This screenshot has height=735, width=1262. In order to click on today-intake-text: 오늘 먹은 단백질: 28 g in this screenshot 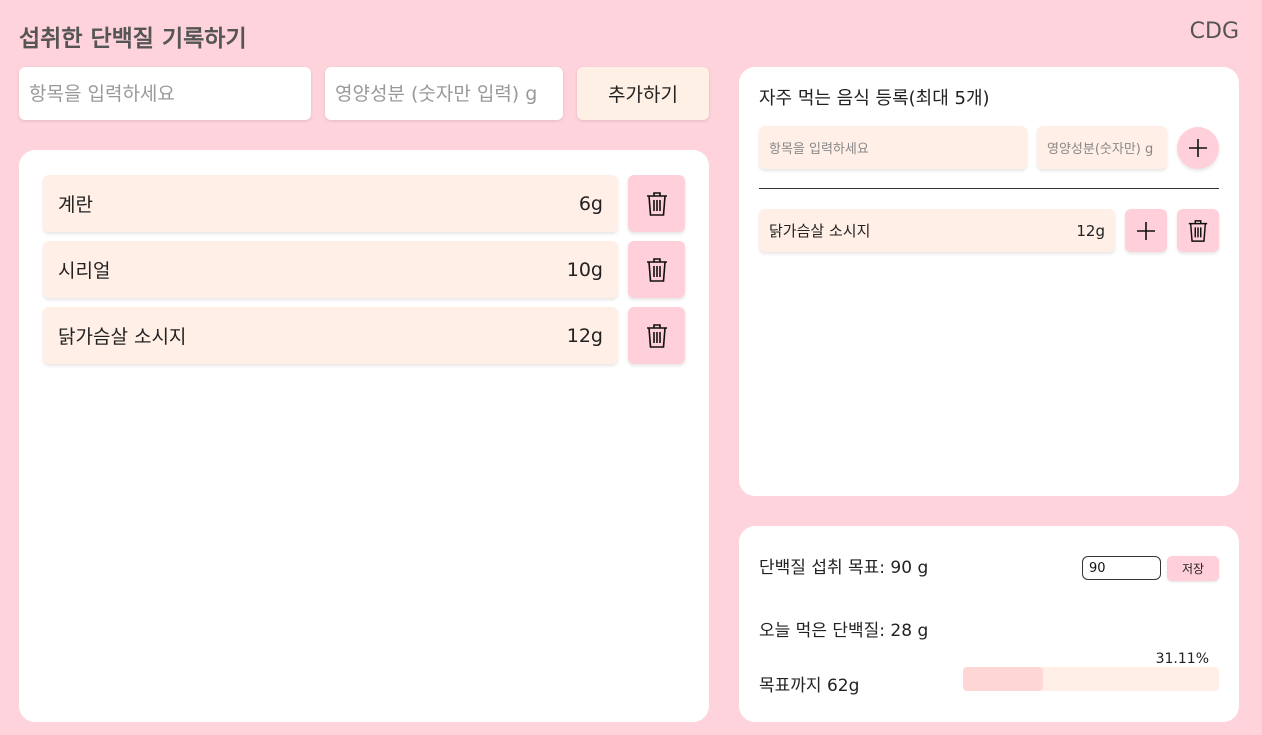, I will do `click(844, 631)`.